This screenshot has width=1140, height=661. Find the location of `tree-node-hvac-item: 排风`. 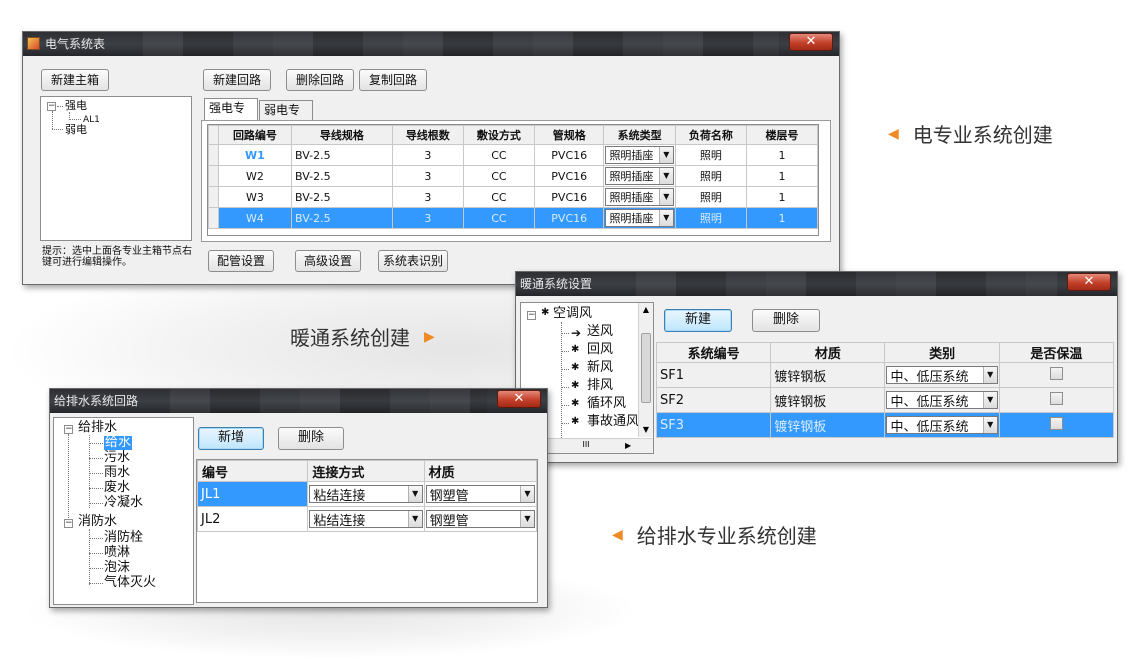

tree-node-hvac-item: 排风 is located at coordinates (600, 386).